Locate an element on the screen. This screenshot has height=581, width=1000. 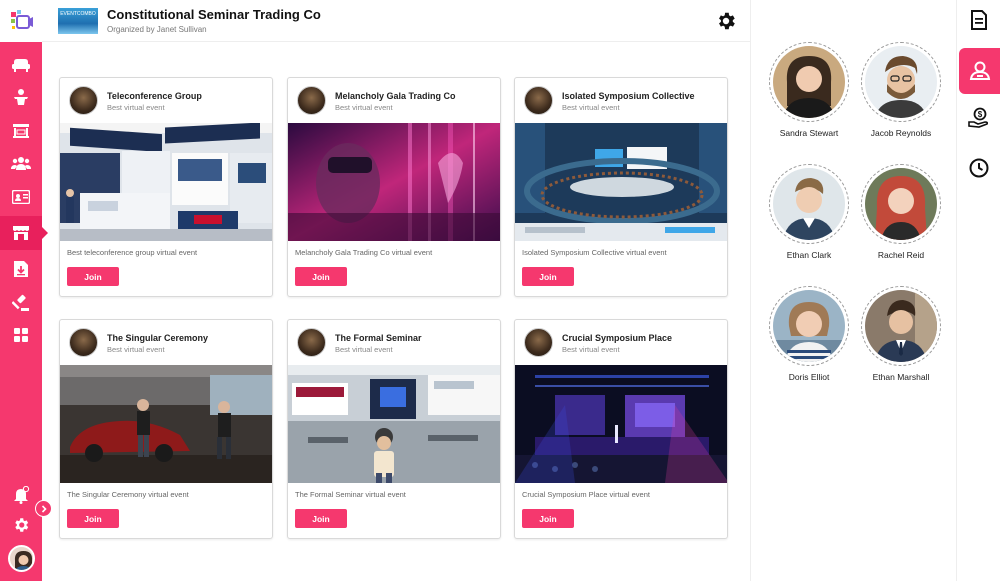
id-card-icon is located at coordinates (21, 197).